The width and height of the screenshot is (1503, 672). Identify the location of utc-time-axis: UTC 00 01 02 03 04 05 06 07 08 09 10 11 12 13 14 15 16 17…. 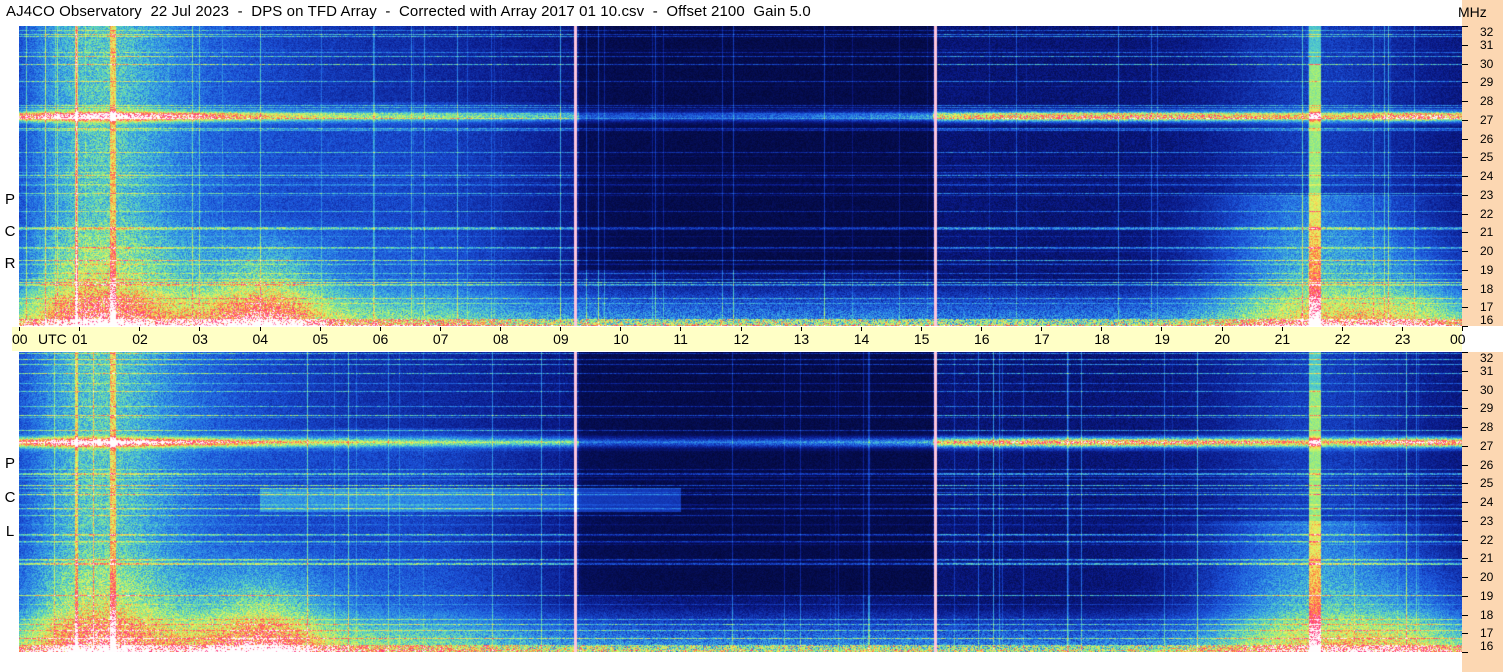
(739, 339).